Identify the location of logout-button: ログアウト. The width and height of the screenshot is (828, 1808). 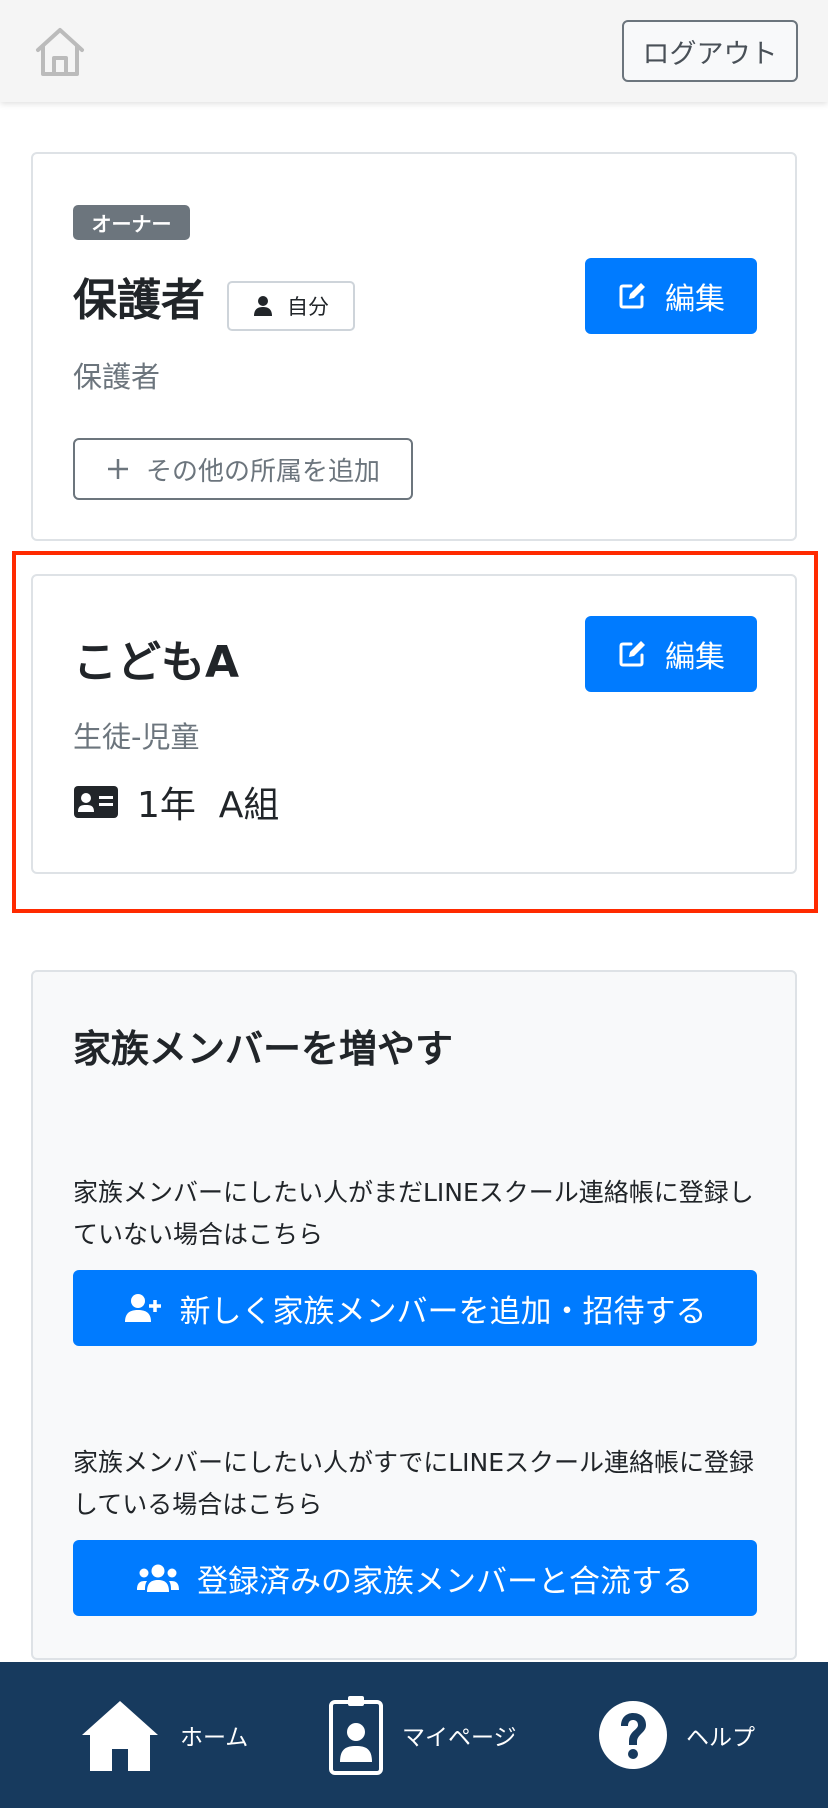
(710, 51).